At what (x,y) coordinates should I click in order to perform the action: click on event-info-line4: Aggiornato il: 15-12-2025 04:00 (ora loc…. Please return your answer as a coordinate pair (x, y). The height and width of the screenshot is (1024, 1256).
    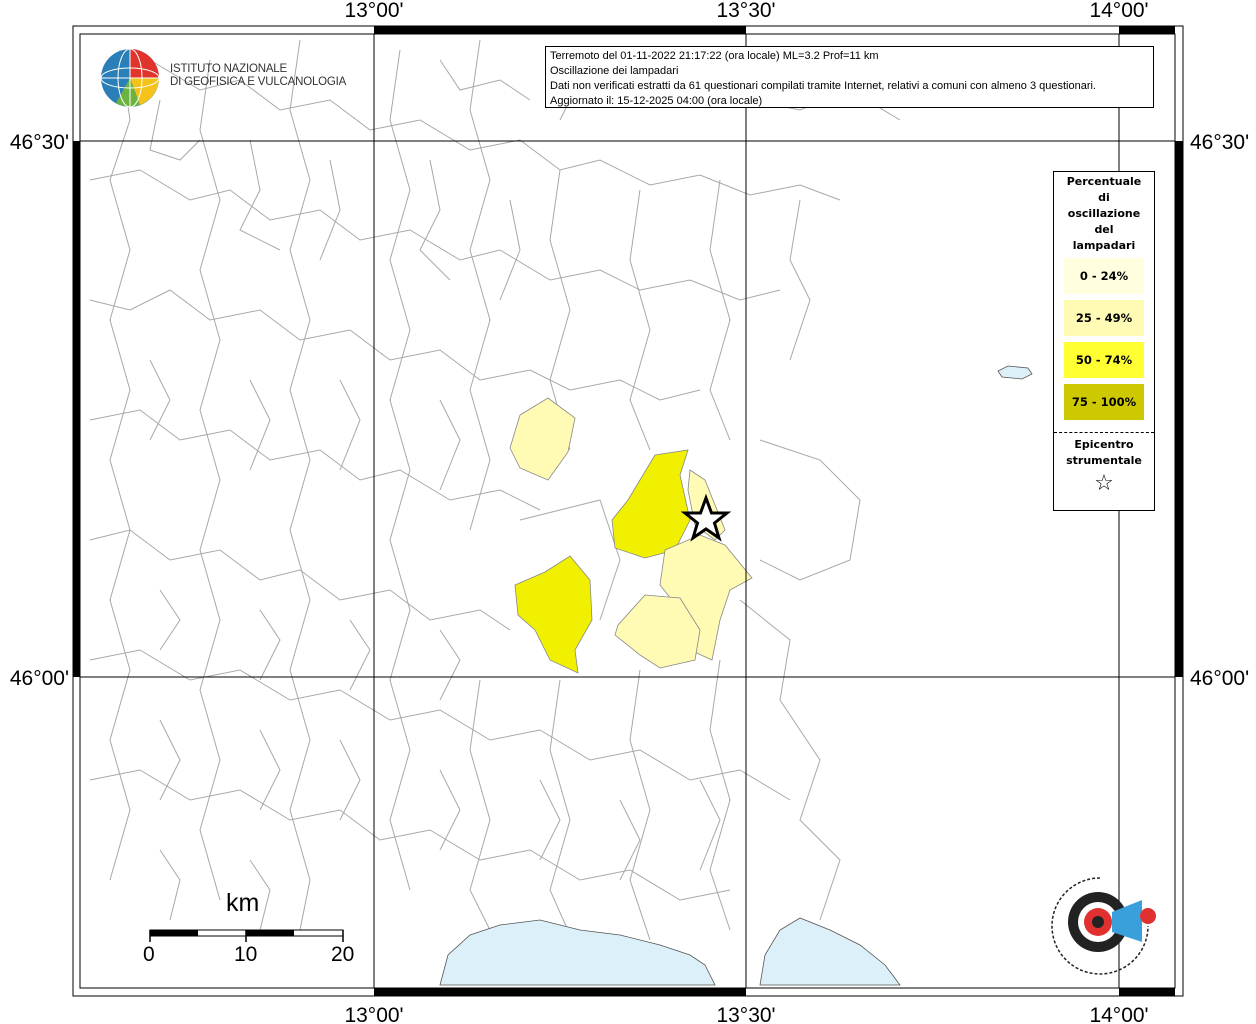
    Looking at the image, I should click on (656, 101).